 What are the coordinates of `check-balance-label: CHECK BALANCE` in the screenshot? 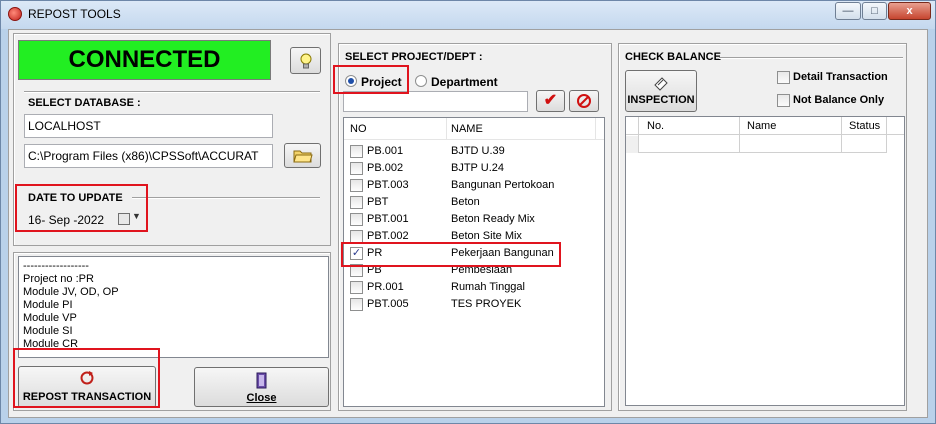 It's located at (673, 57).